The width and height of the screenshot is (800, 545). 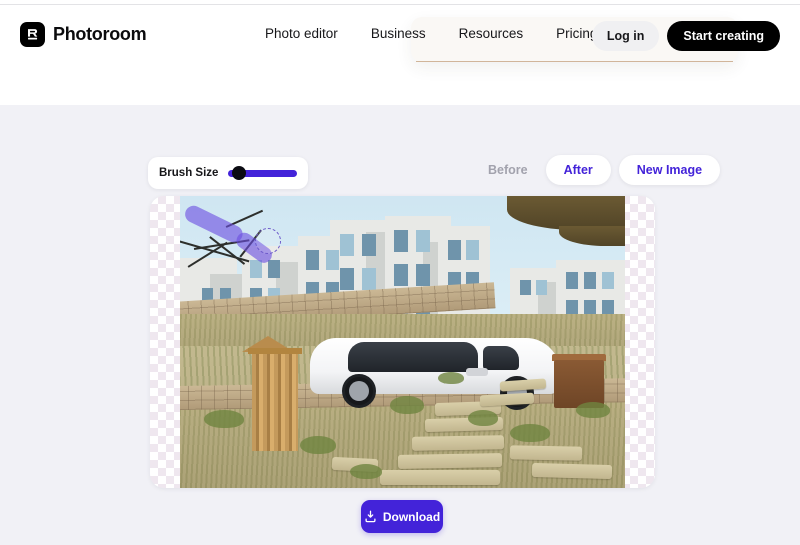 I want to click on photo-crate, so click(x=579, y=384).